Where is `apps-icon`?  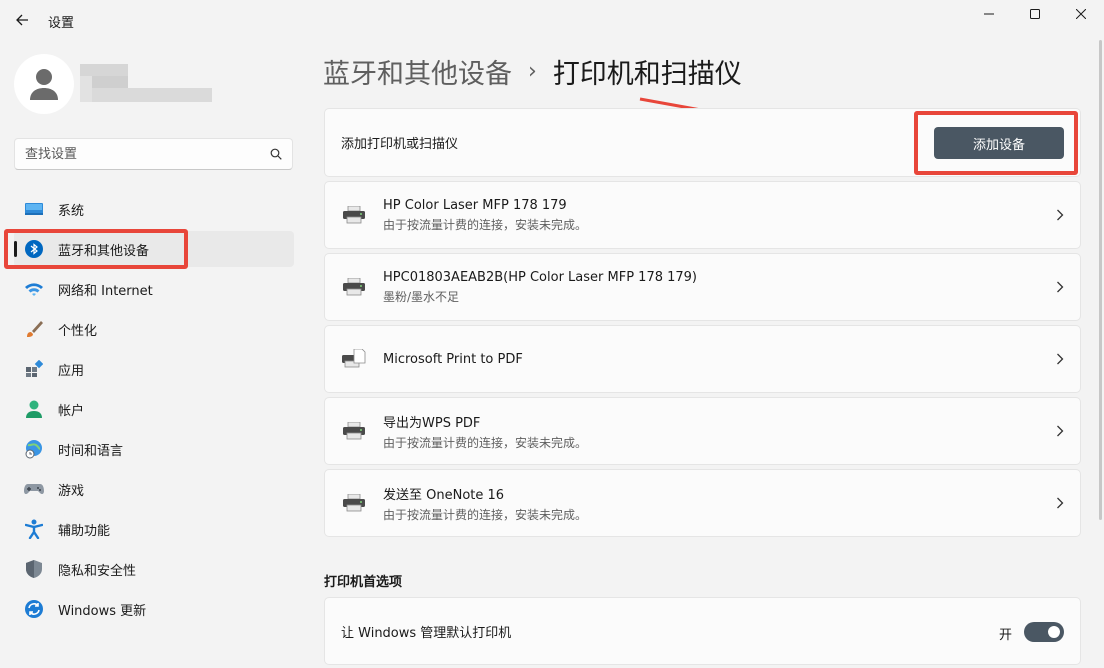 apps-icon is located at coordinates (34, 369).